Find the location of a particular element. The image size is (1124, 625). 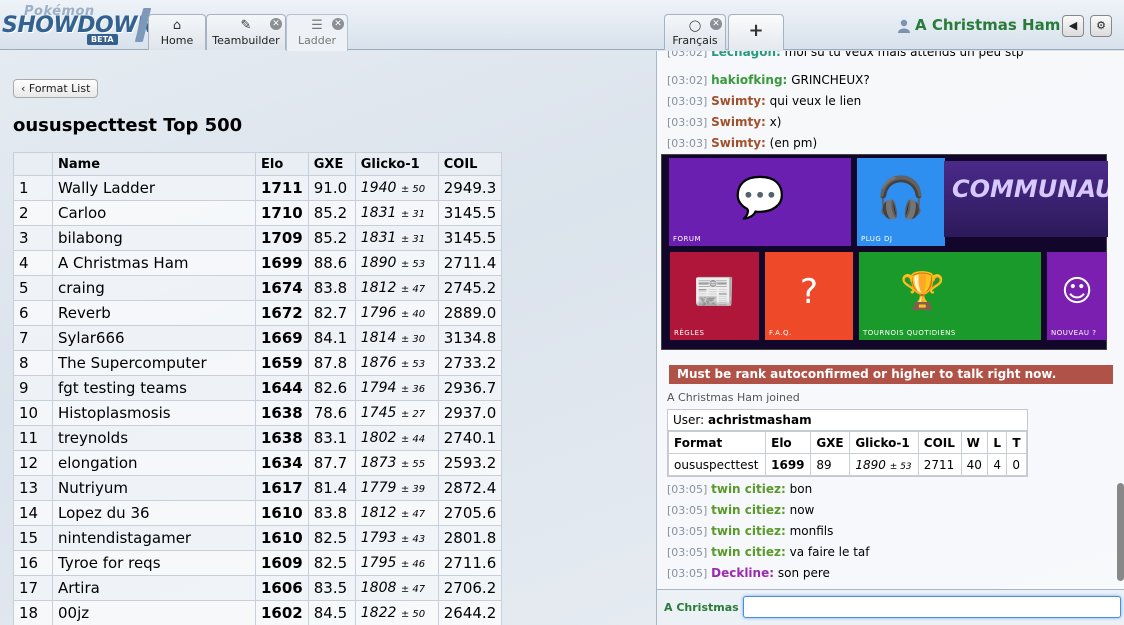

uc-col-l: L is located at coordinates (997, 442).